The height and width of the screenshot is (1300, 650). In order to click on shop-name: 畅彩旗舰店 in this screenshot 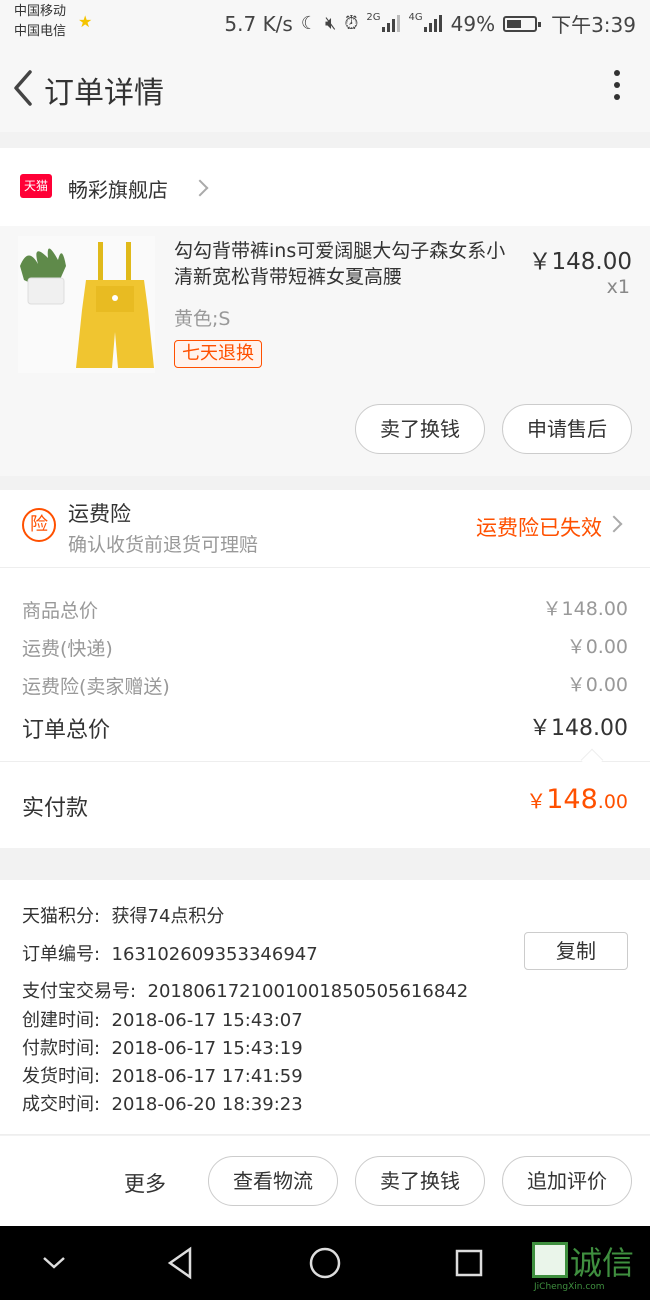, I will do `click(118, 188)`.